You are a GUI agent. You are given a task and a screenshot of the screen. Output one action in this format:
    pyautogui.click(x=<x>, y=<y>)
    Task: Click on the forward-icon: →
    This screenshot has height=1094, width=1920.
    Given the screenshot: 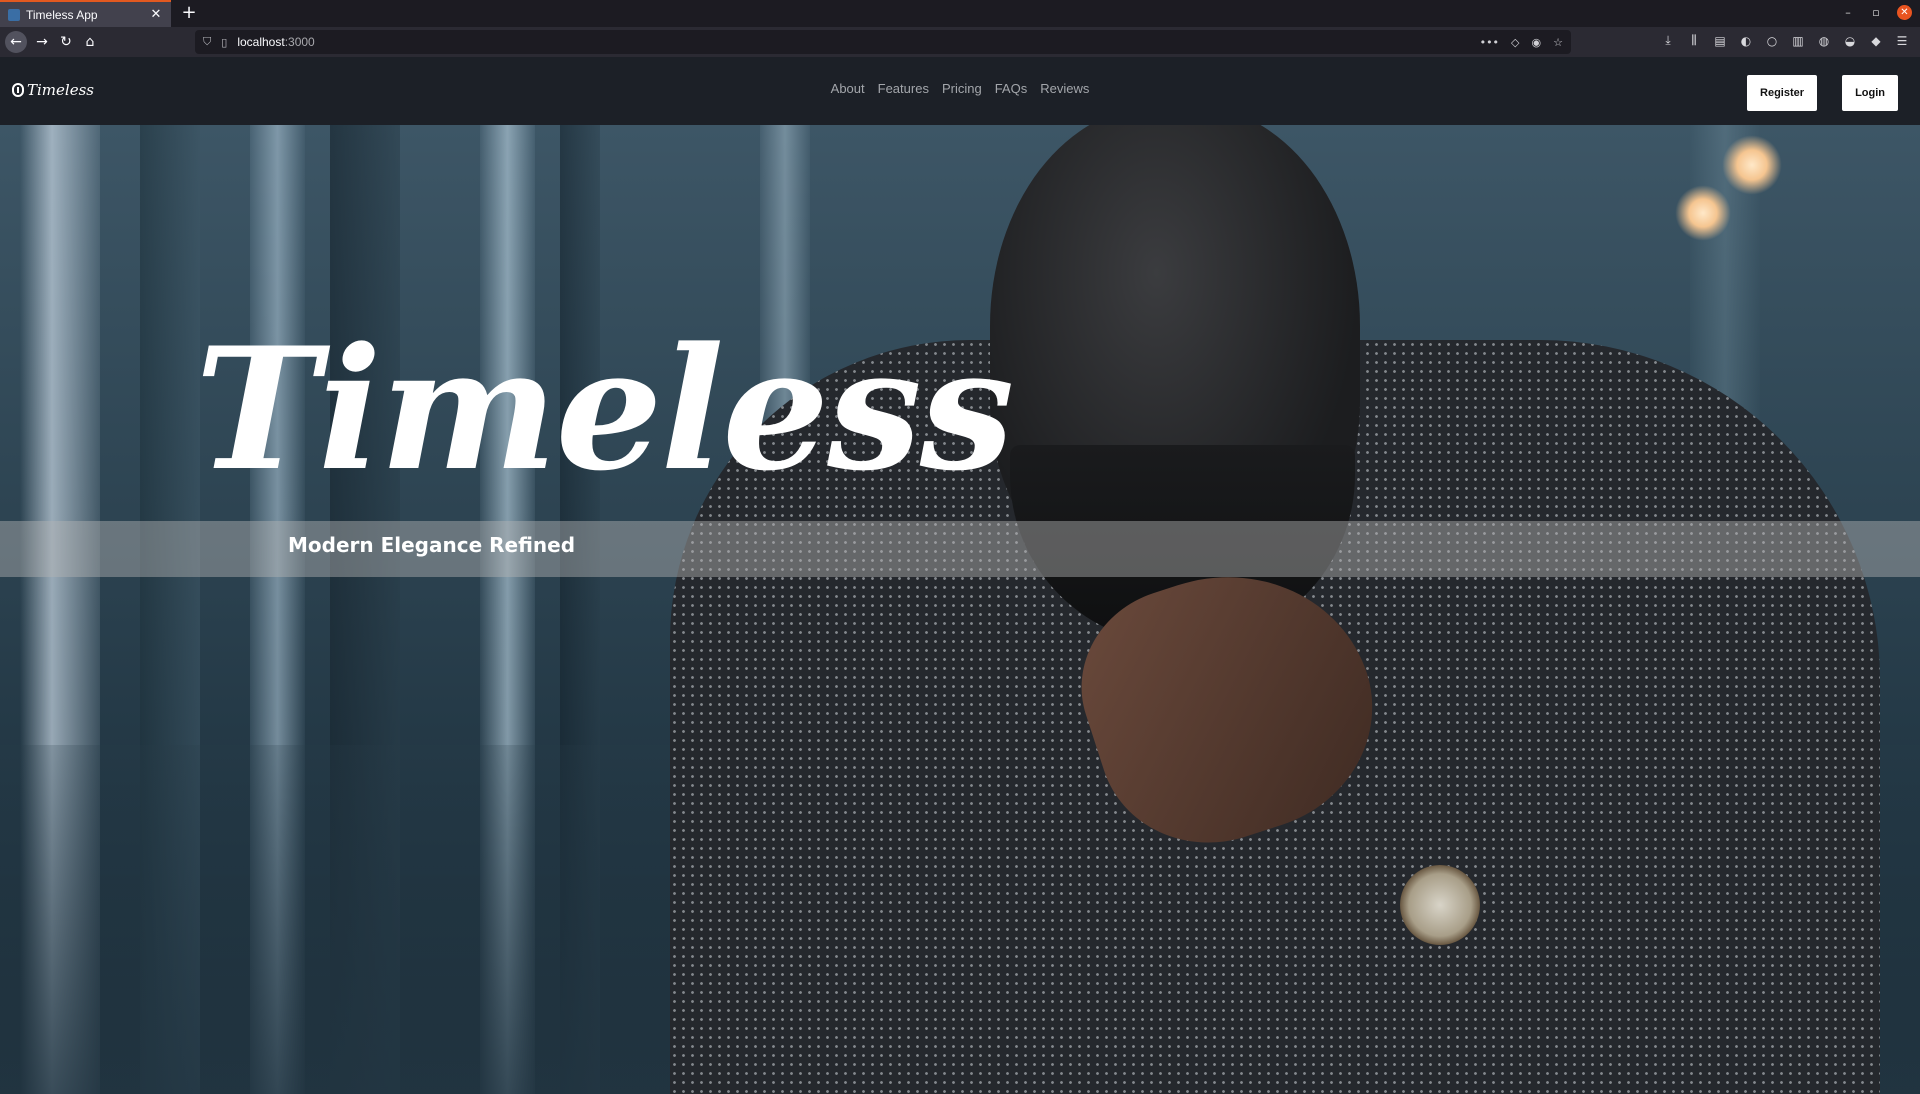 What is the action you would take?
    pyautogui.click(x=42, y=42)
    